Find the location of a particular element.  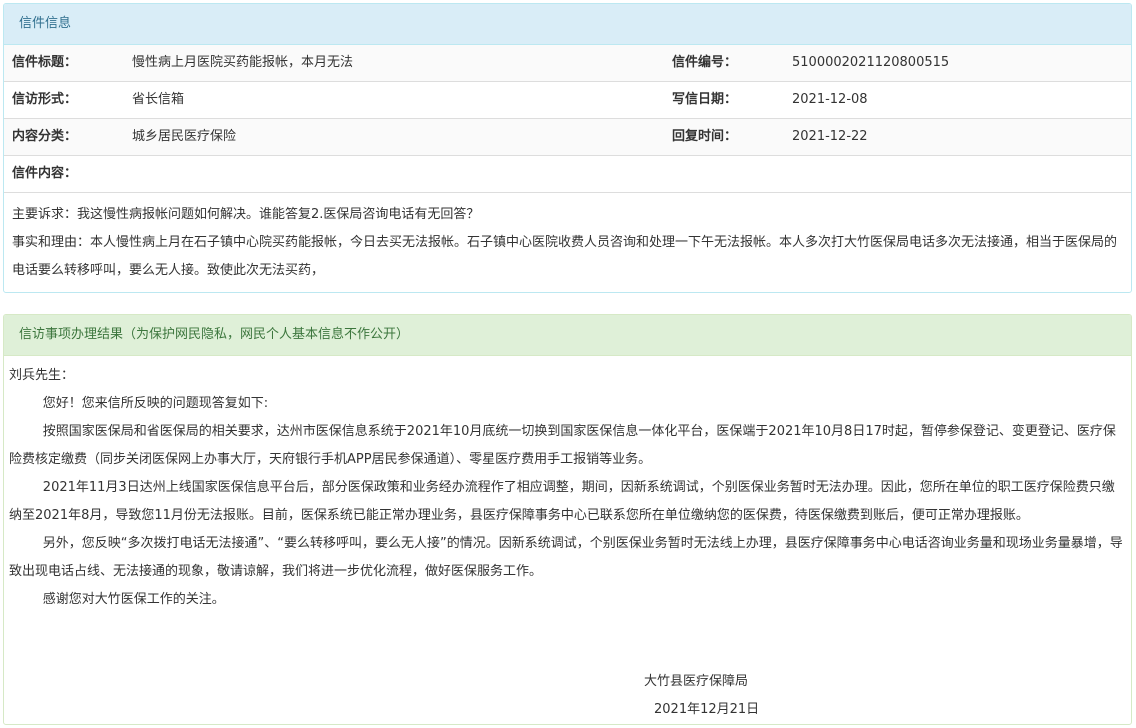

letter-title-label: 信件标题： is located at coordinates (45, 62).